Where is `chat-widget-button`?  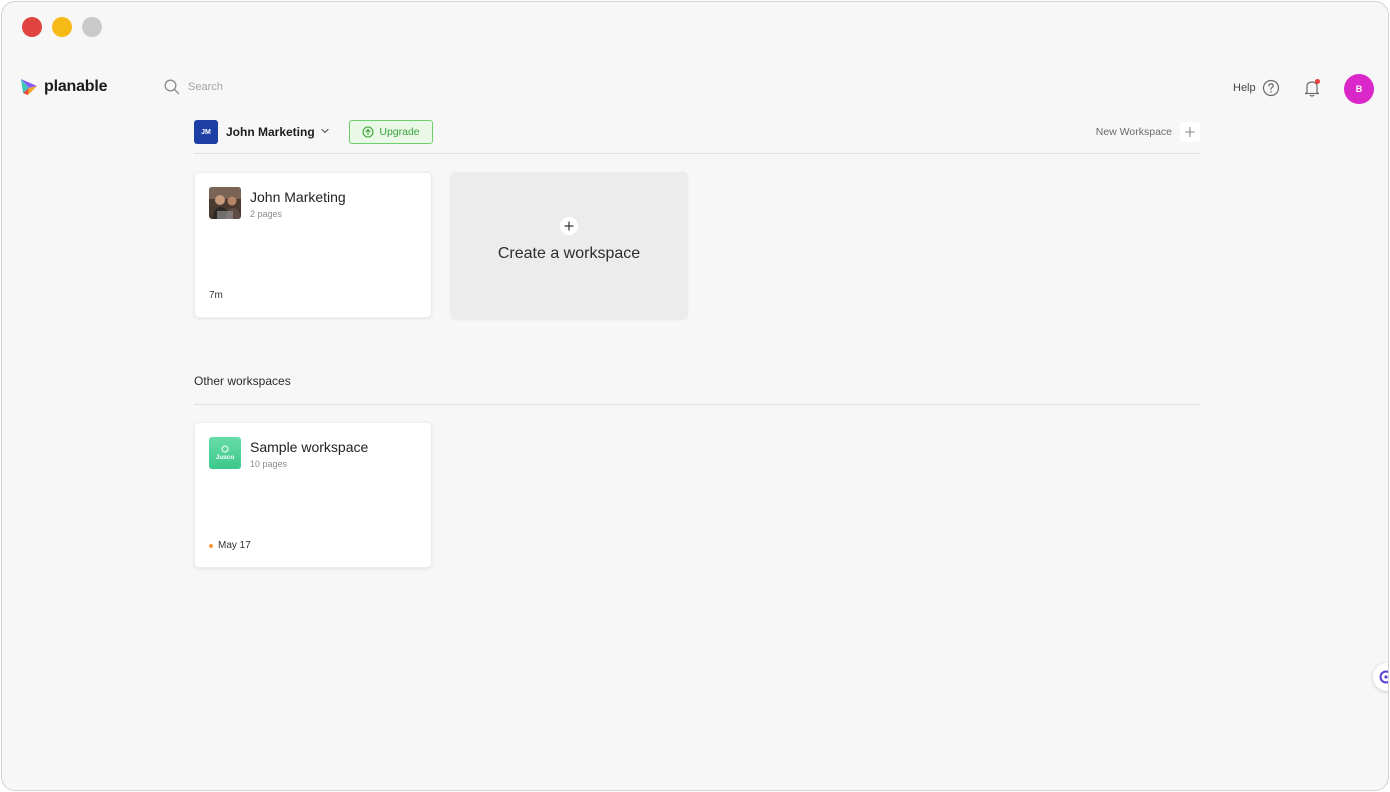
chat-widget-button is located at coordinates (1380, 677).